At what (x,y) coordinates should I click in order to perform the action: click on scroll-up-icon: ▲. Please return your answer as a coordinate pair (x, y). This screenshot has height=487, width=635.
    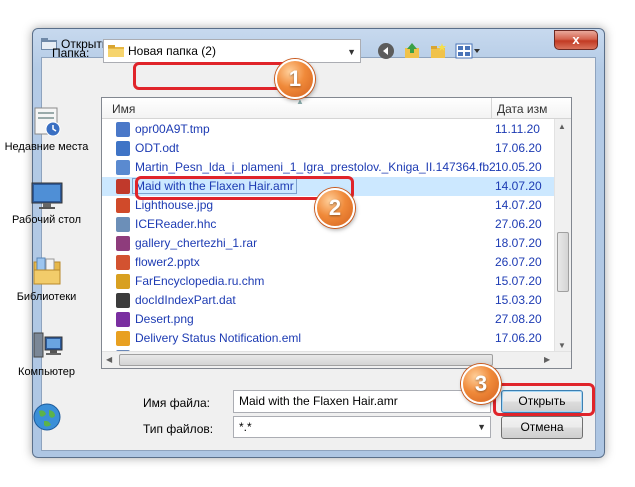
    Looking at the image, I should click on (562, 126).